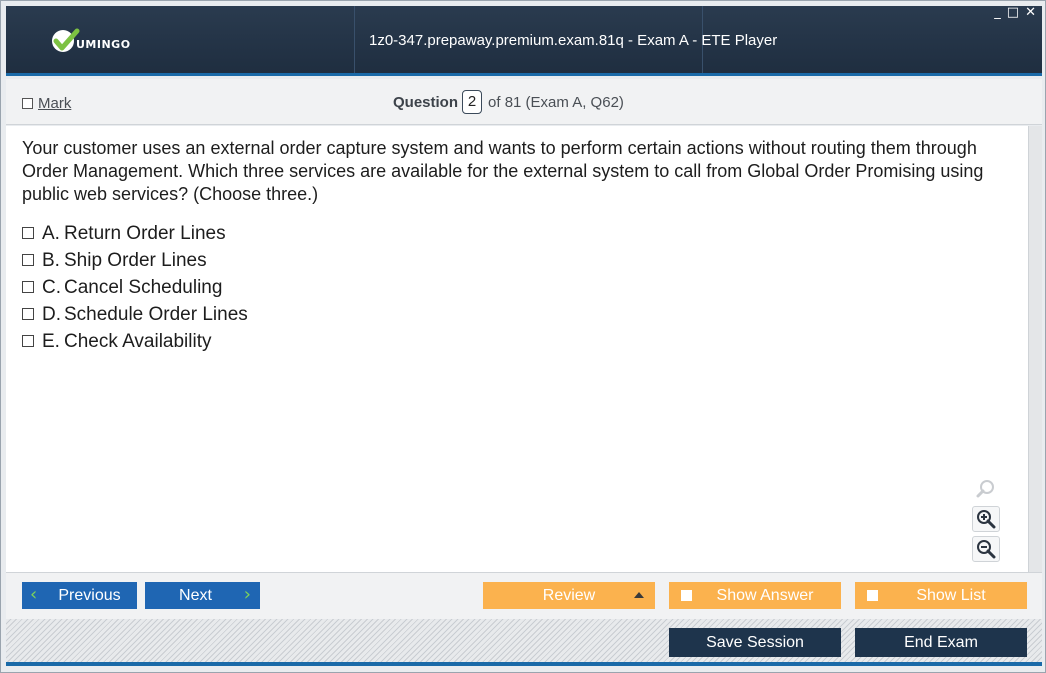 The width and height of the screenshot is (1046, 673). I want to click on review-button: Review, so click(569, 595).